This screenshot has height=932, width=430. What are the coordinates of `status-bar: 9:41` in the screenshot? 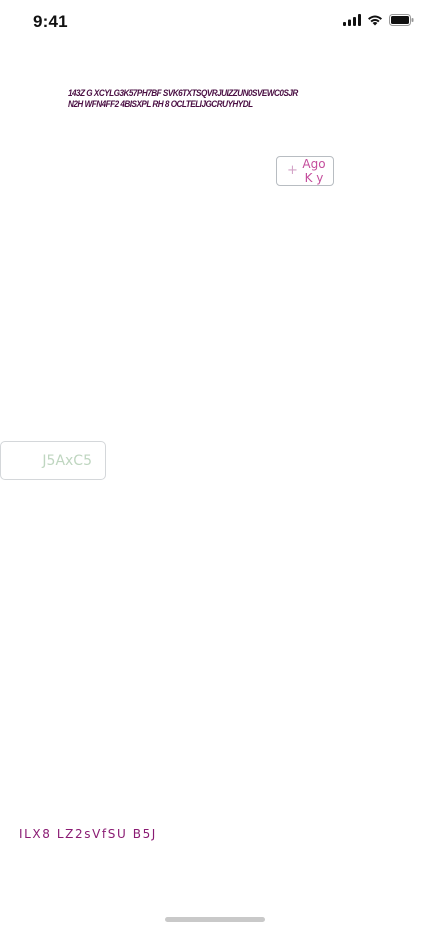 It's located at (215, 24).